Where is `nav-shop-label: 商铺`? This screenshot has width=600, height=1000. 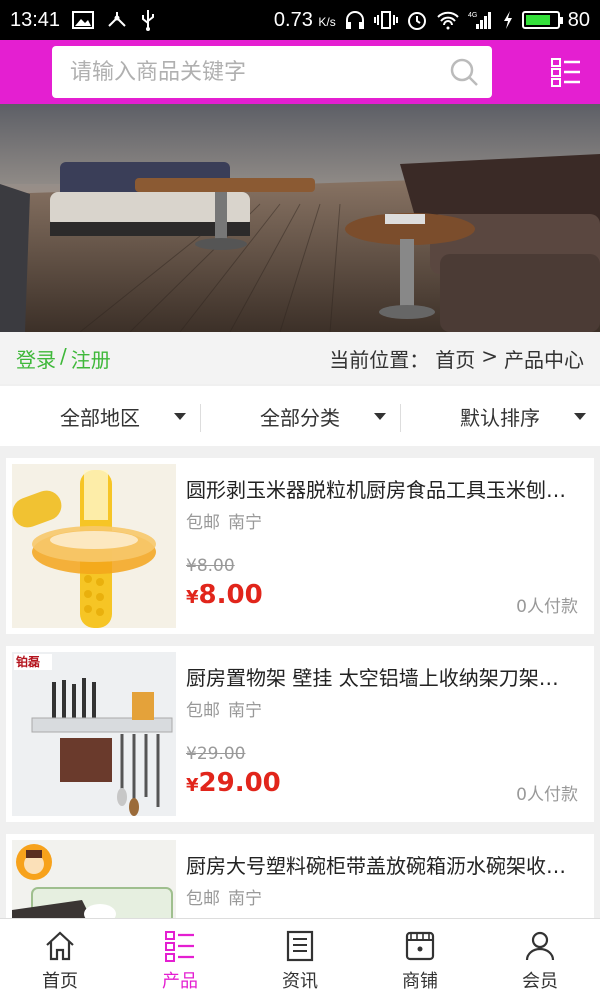
nav-shop-label: 商铺 is located at coordinates (420, 981).